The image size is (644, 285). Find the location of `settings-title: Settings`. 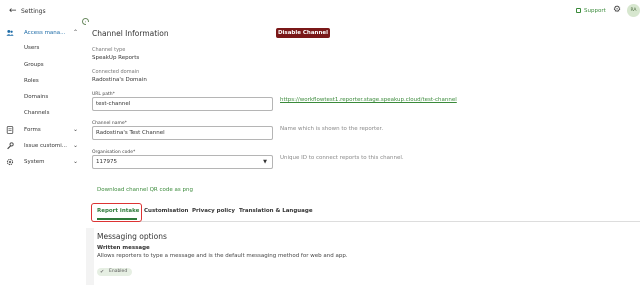

settings-title: Settings is located at coordinates (33, 11).